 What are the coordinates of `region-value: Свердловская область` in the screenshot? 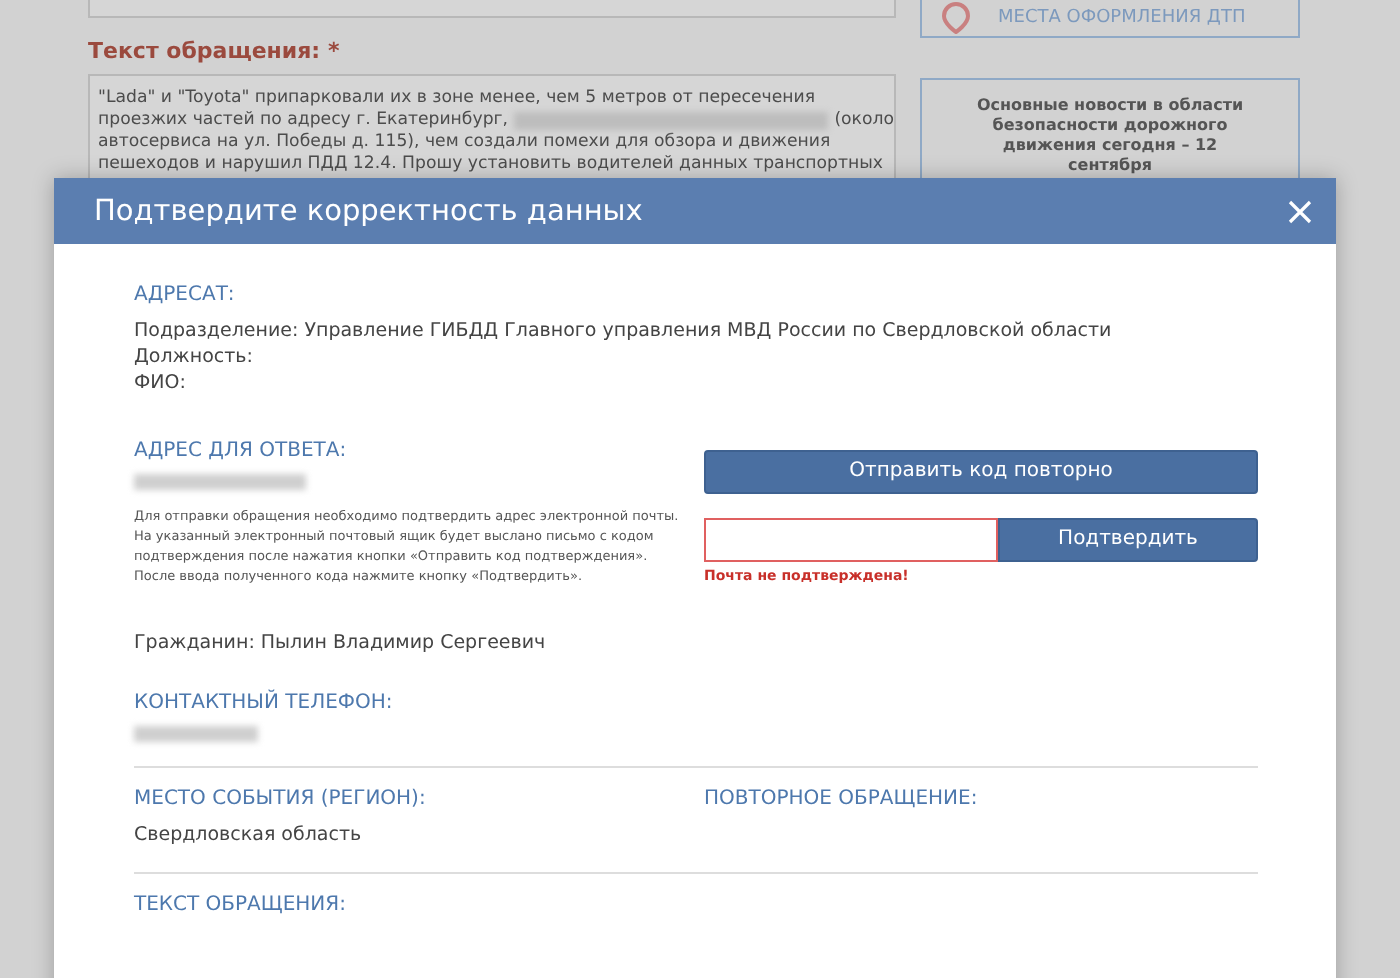 It's located at (249, 835).